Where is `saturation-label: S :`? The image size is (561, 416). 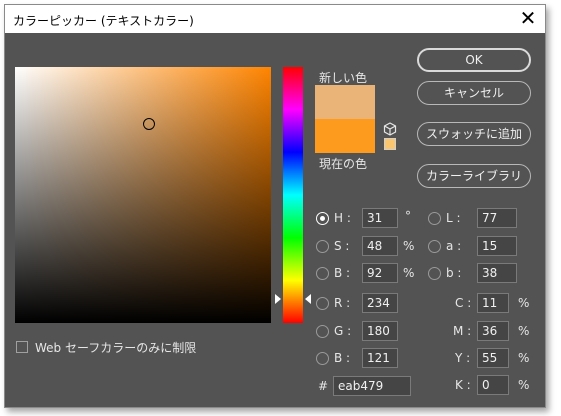
saturation-label: S : is located at coordinates (342, 246).